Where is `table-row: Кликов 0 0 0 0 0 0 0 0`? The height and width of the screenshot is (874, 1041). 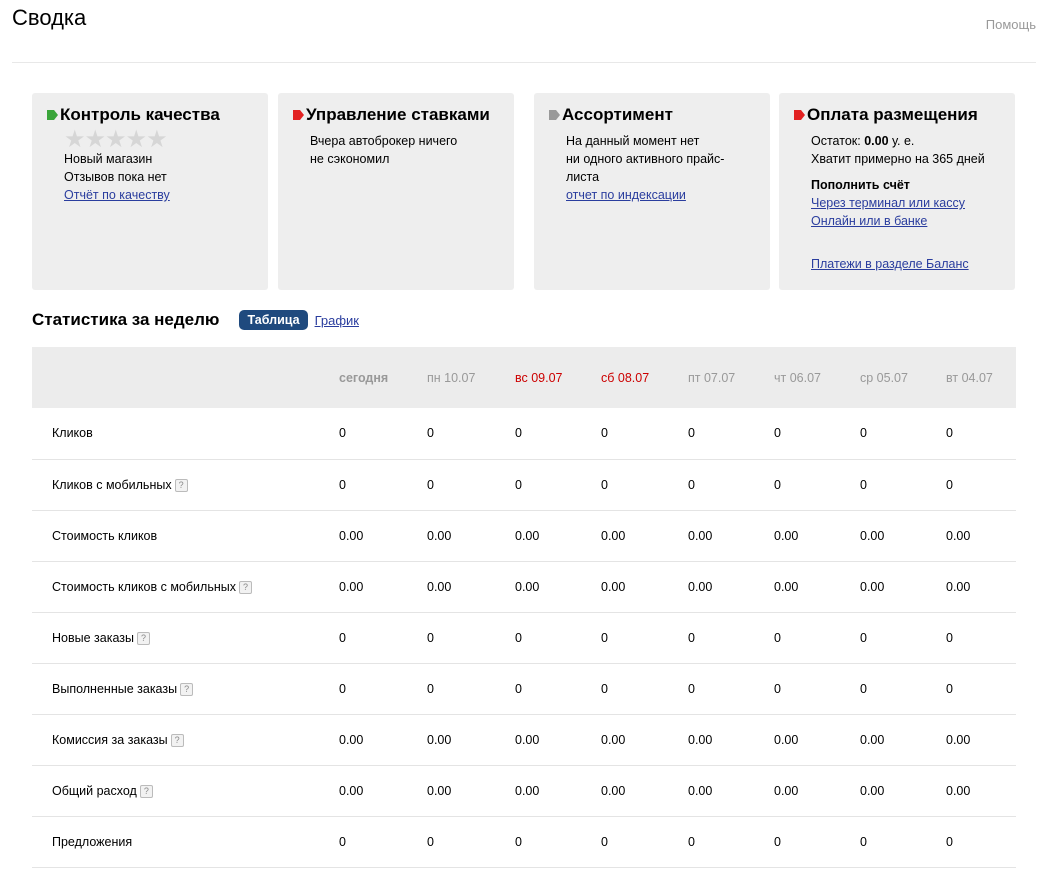 table-row: Кликов 0 0 0 0 0 0 0 0 is located at coordinates (524, 433).